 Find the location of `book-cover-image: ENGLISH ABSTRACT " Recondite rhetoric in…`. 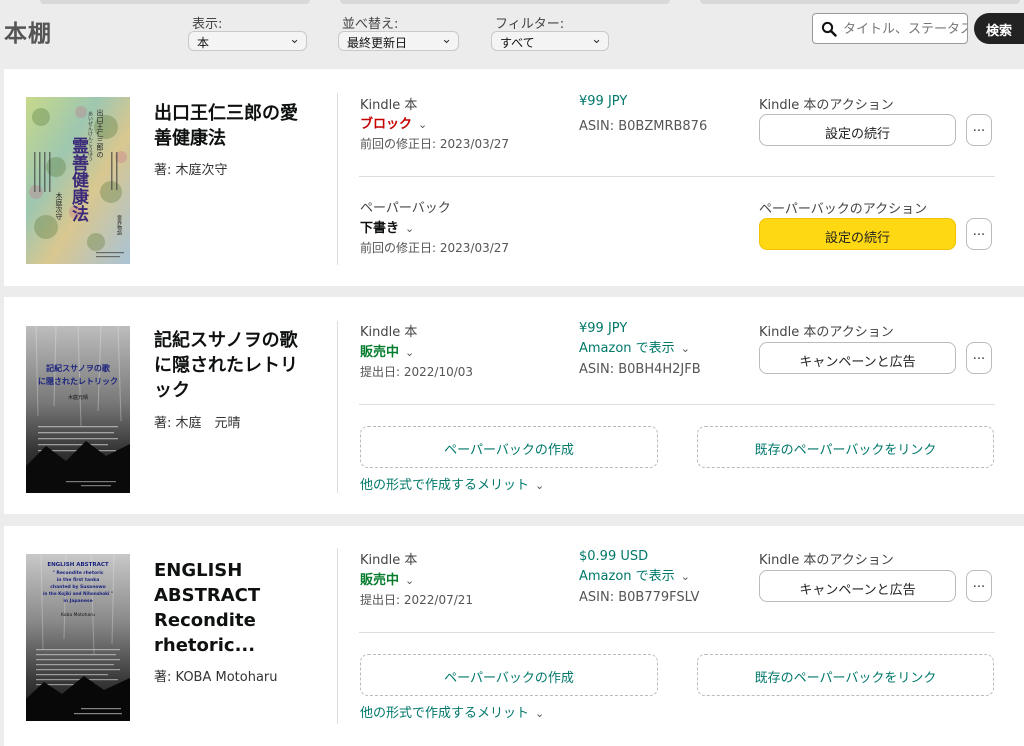

book-cover-image: ENGLISH ABSTRACT " Recondite rhetoric in… is located at coordinates (78, 637).